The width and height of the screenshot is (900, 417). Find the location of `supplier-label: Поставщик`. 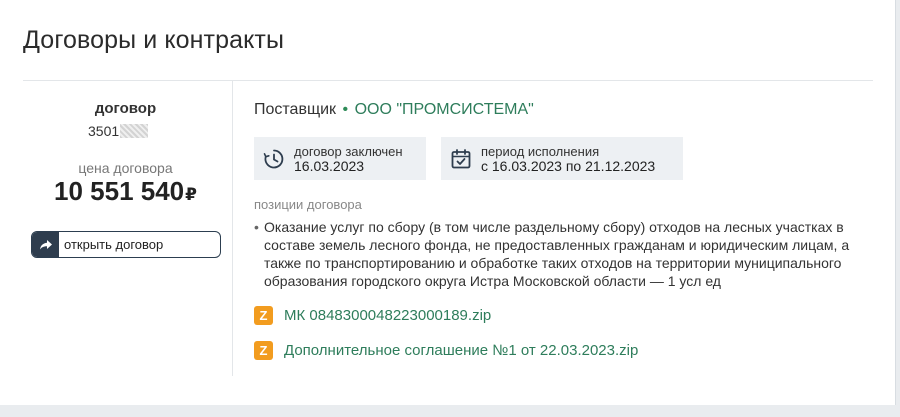

supplier-label: Поставщик is located at coordinates (295, 109).